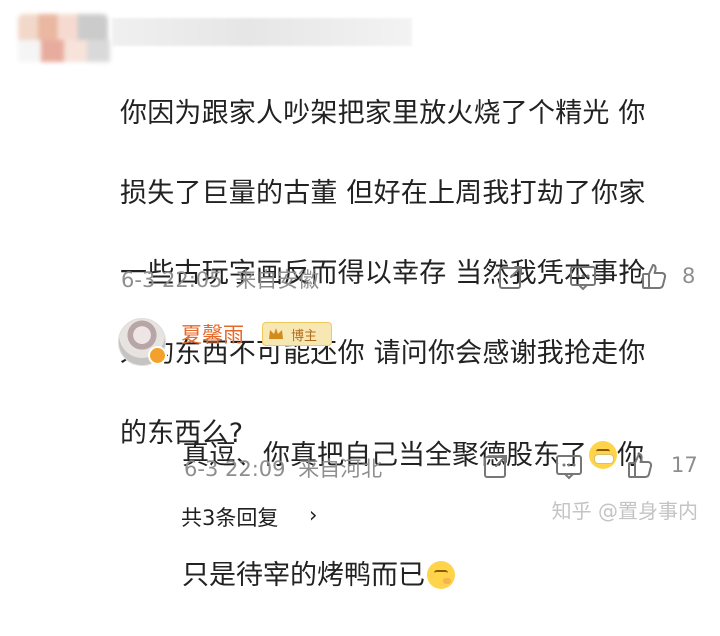 This screenshot has height=636, width=720. I want to click on main-like-count: 8, so click(689, 276).